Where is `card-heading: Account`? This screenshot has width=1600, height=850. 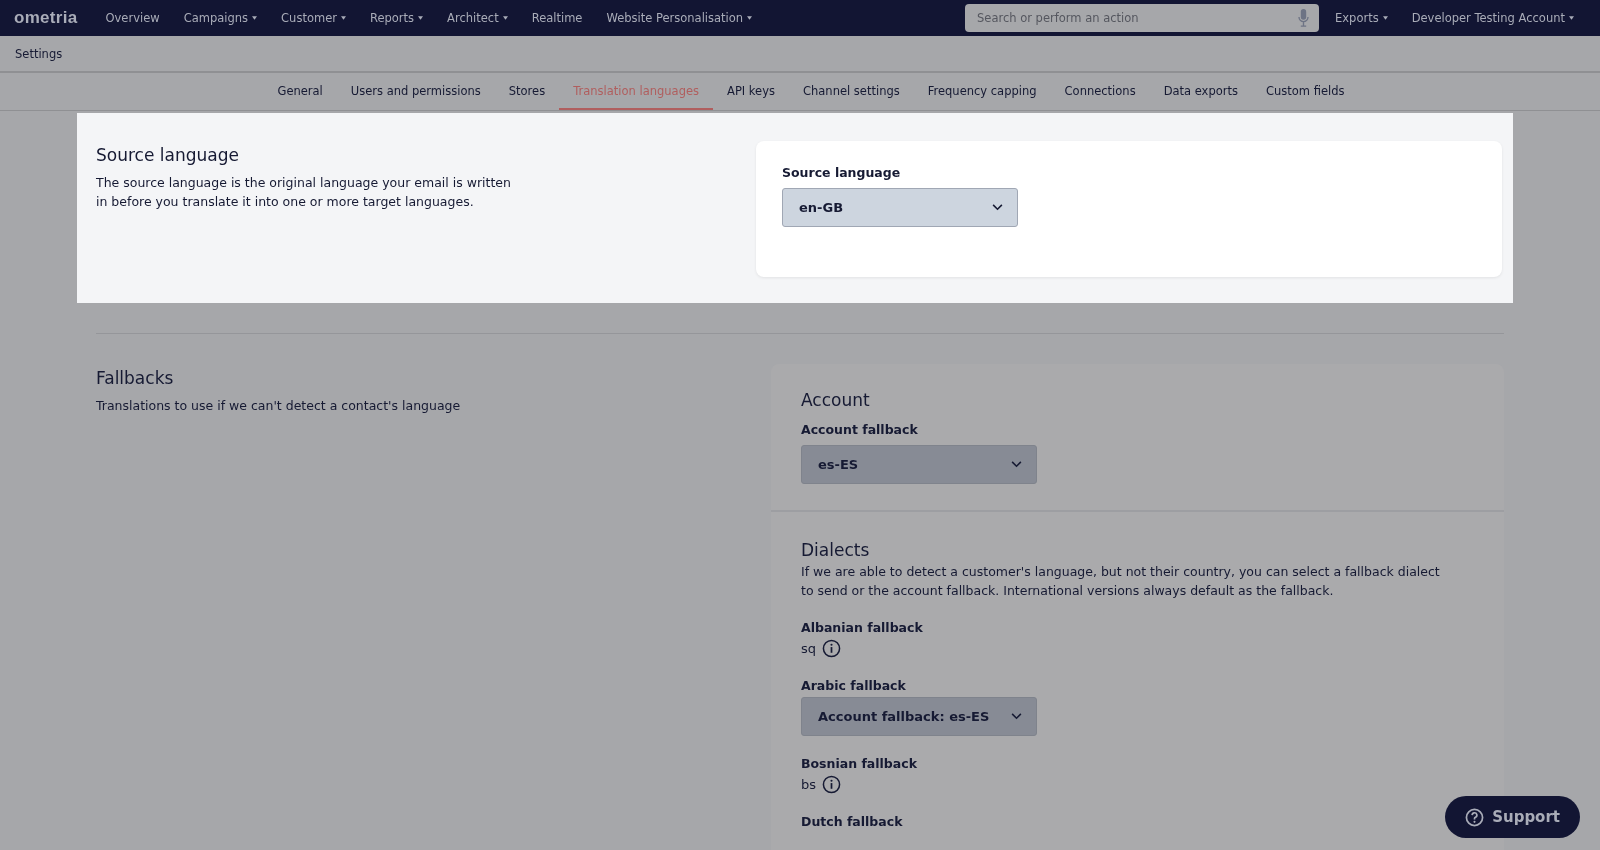 card-heading: Account is located at coordinates (836, 400).